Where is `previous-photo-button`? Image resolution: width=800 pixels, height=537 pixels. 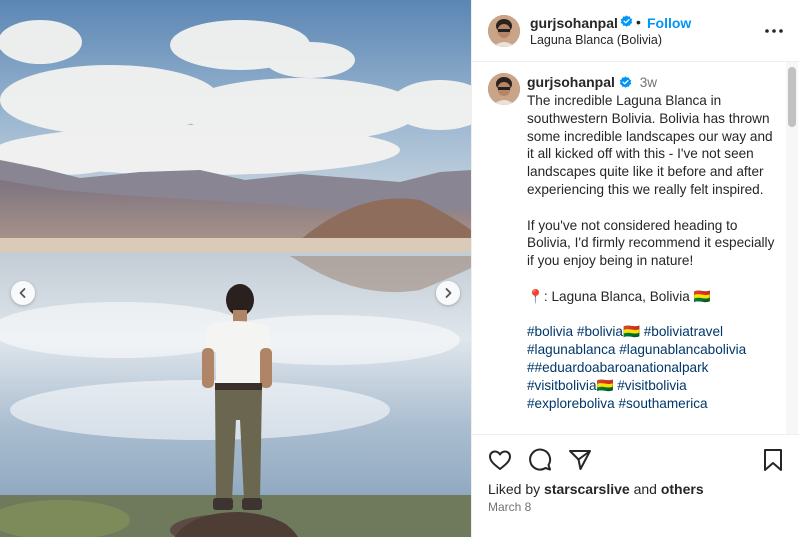
previous-photo-button is located at coordinates (23, 293).